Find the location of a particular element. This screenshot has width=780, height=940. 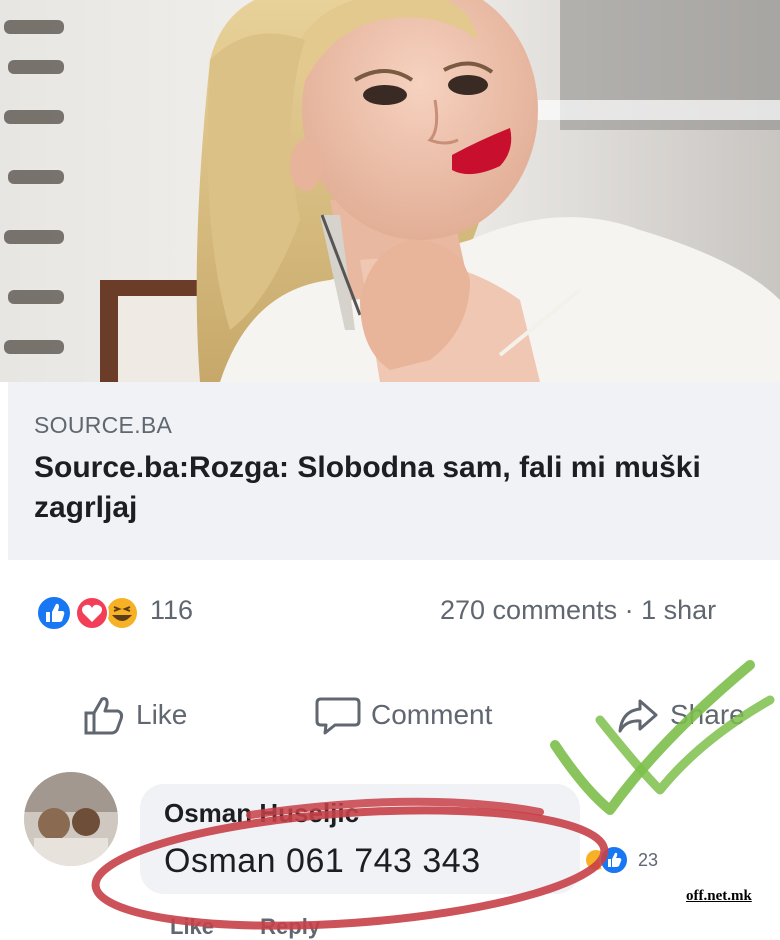

comment-actions: Like Reply is located at coordinates (265, 926).